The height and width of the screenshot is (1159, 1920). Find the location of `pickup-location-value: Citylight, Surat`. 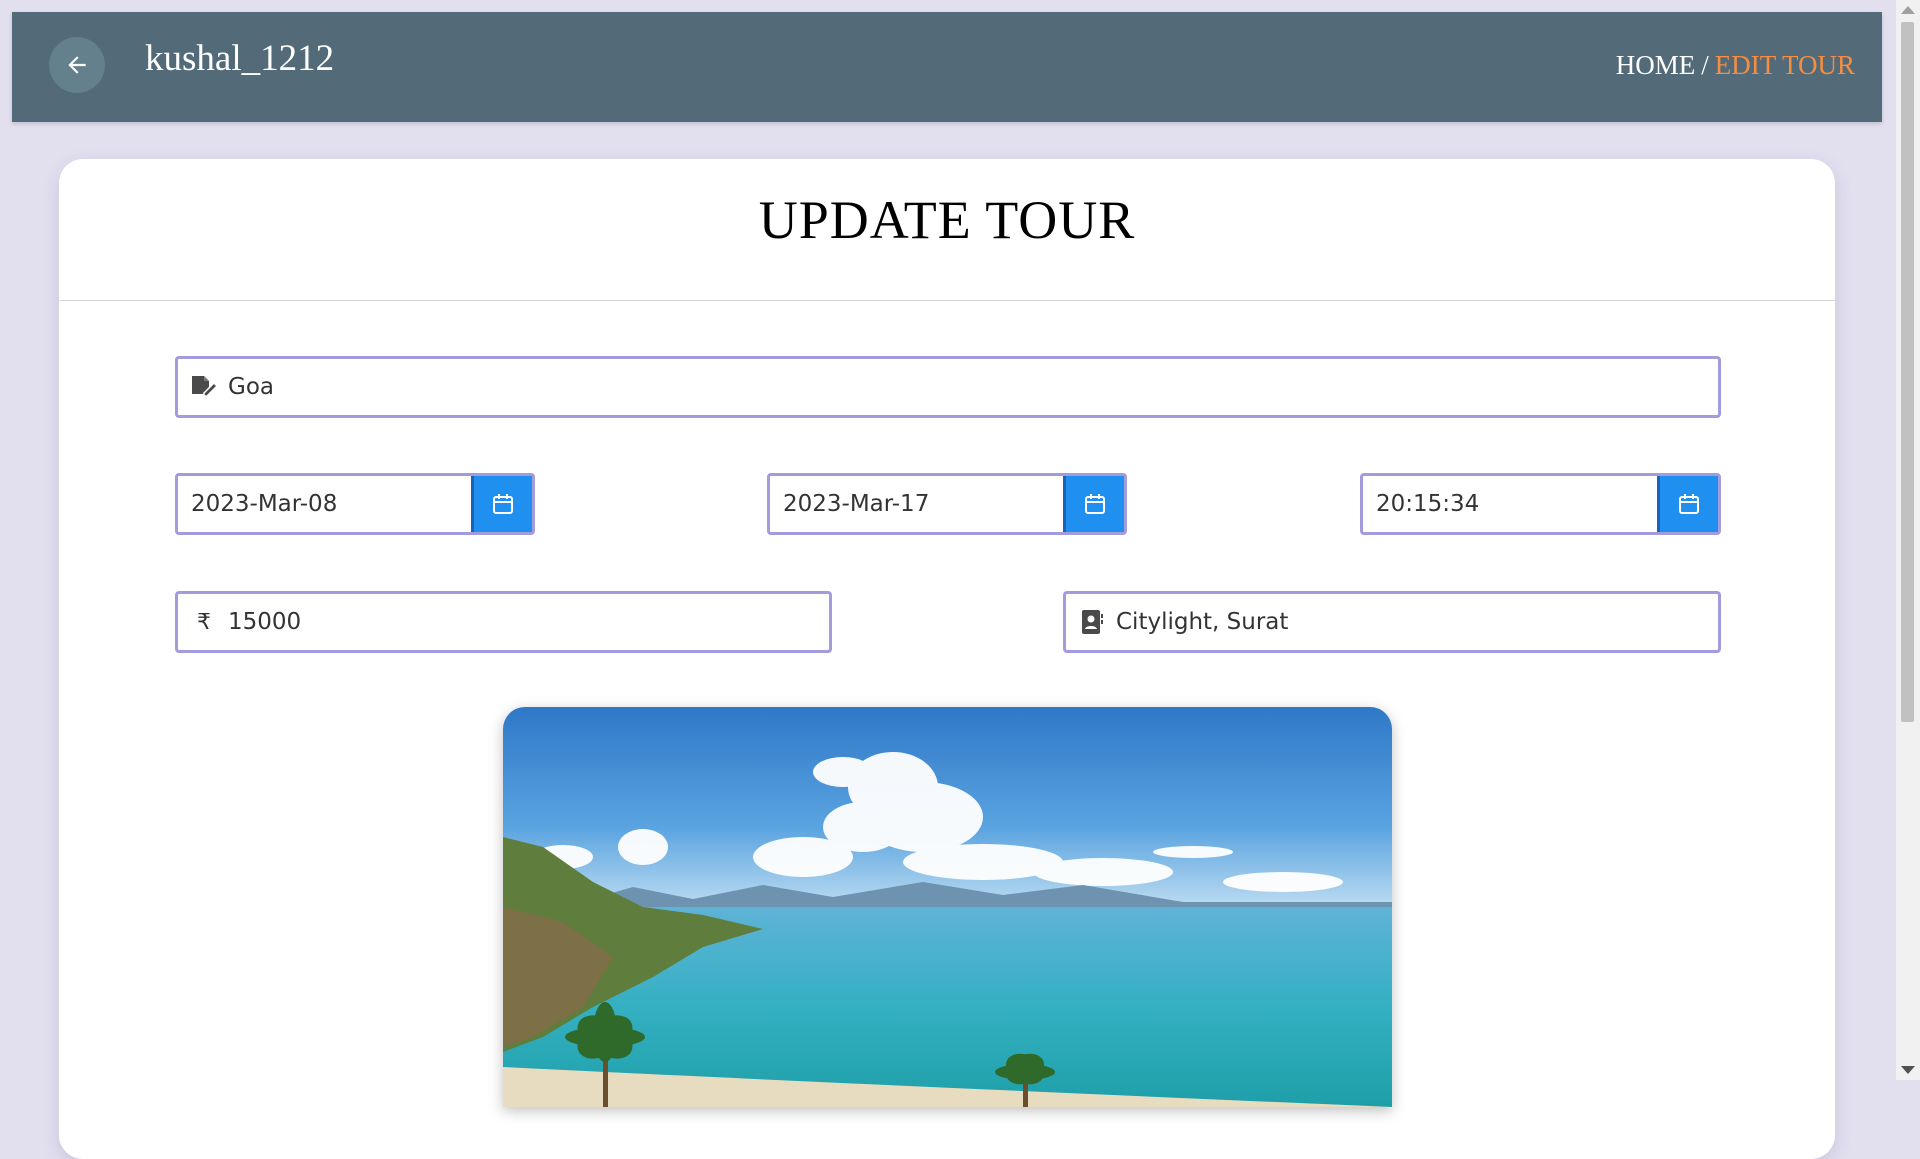

pickup-location-value: Citylight, Surat is located at coordinates (1202, 622).